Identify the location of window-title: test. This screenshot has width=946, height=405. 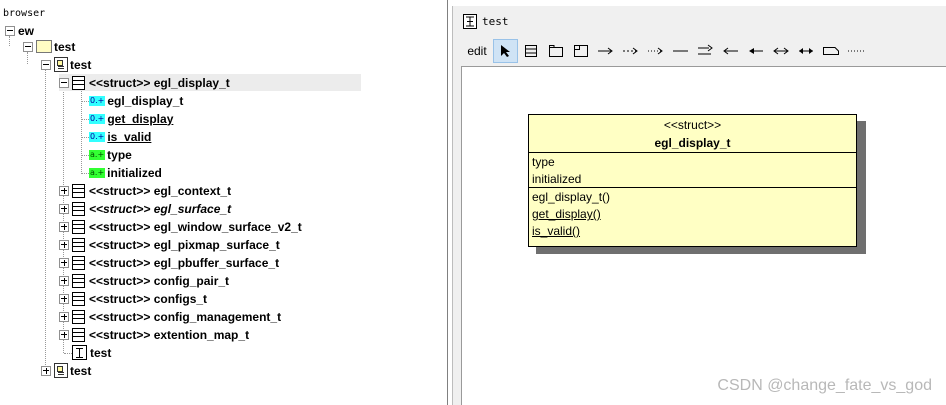
(495, 21).